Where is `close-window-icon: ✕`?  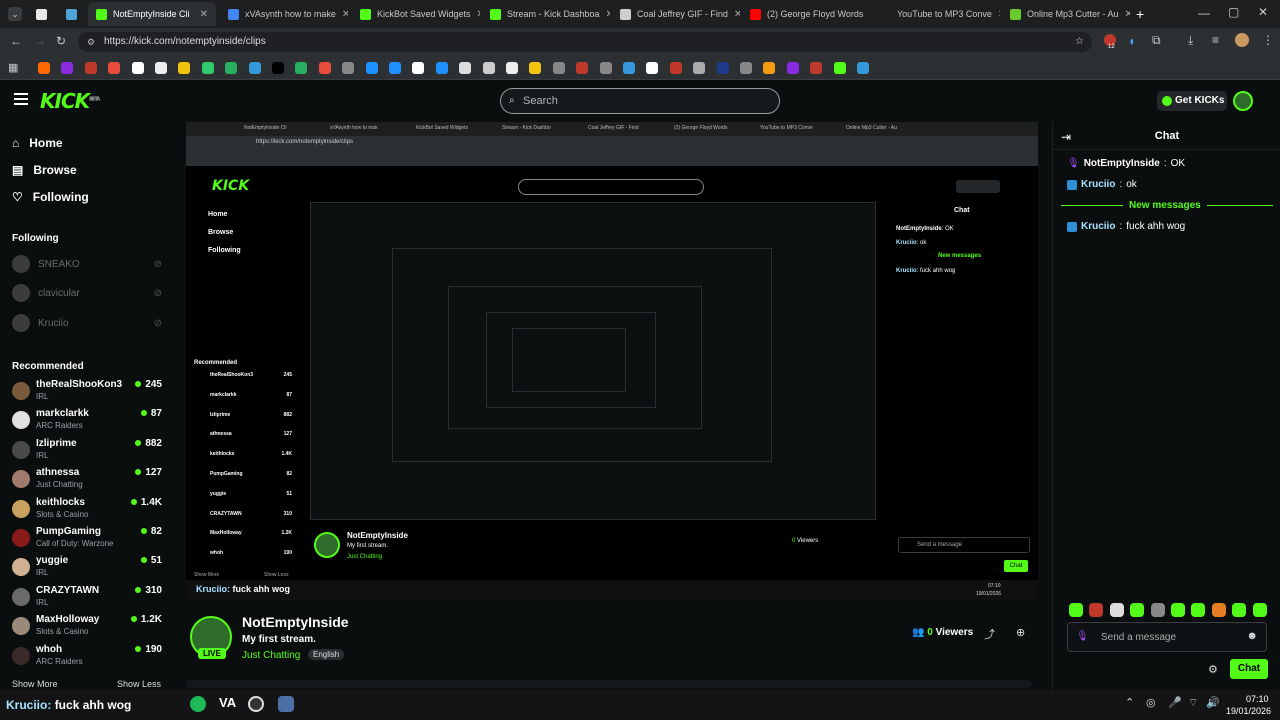
close-window-icon: ✕ is located at coordinates (1263, 12).